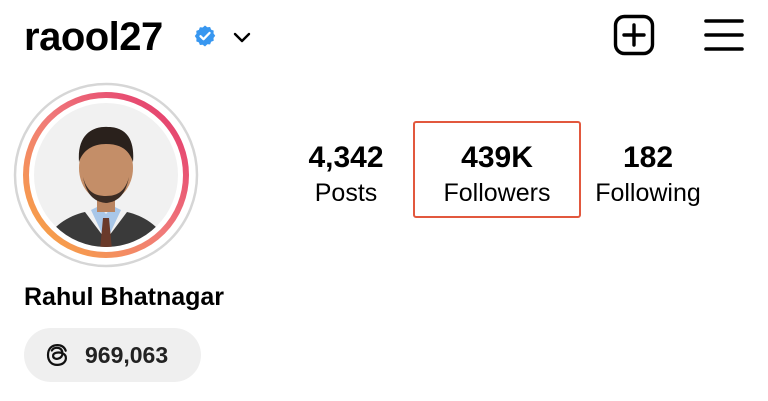 This screenshot has height=401, width=768. I want to click on threads-icon, so click(57, 355).